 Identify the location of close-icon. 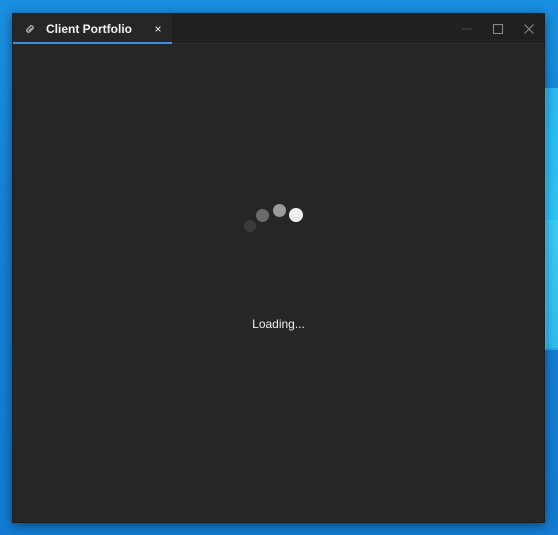
(528, 29).